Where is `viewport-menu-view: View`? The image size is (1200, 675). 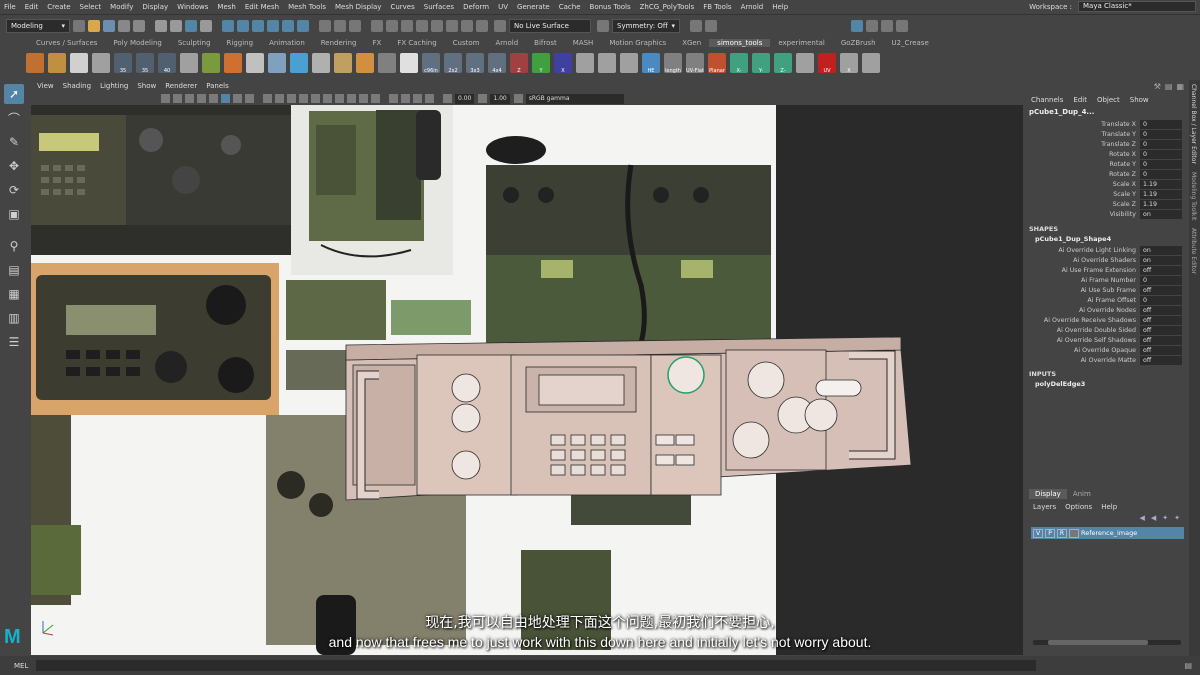 viewport-menu-view: View is located at coordinates (45, 86).